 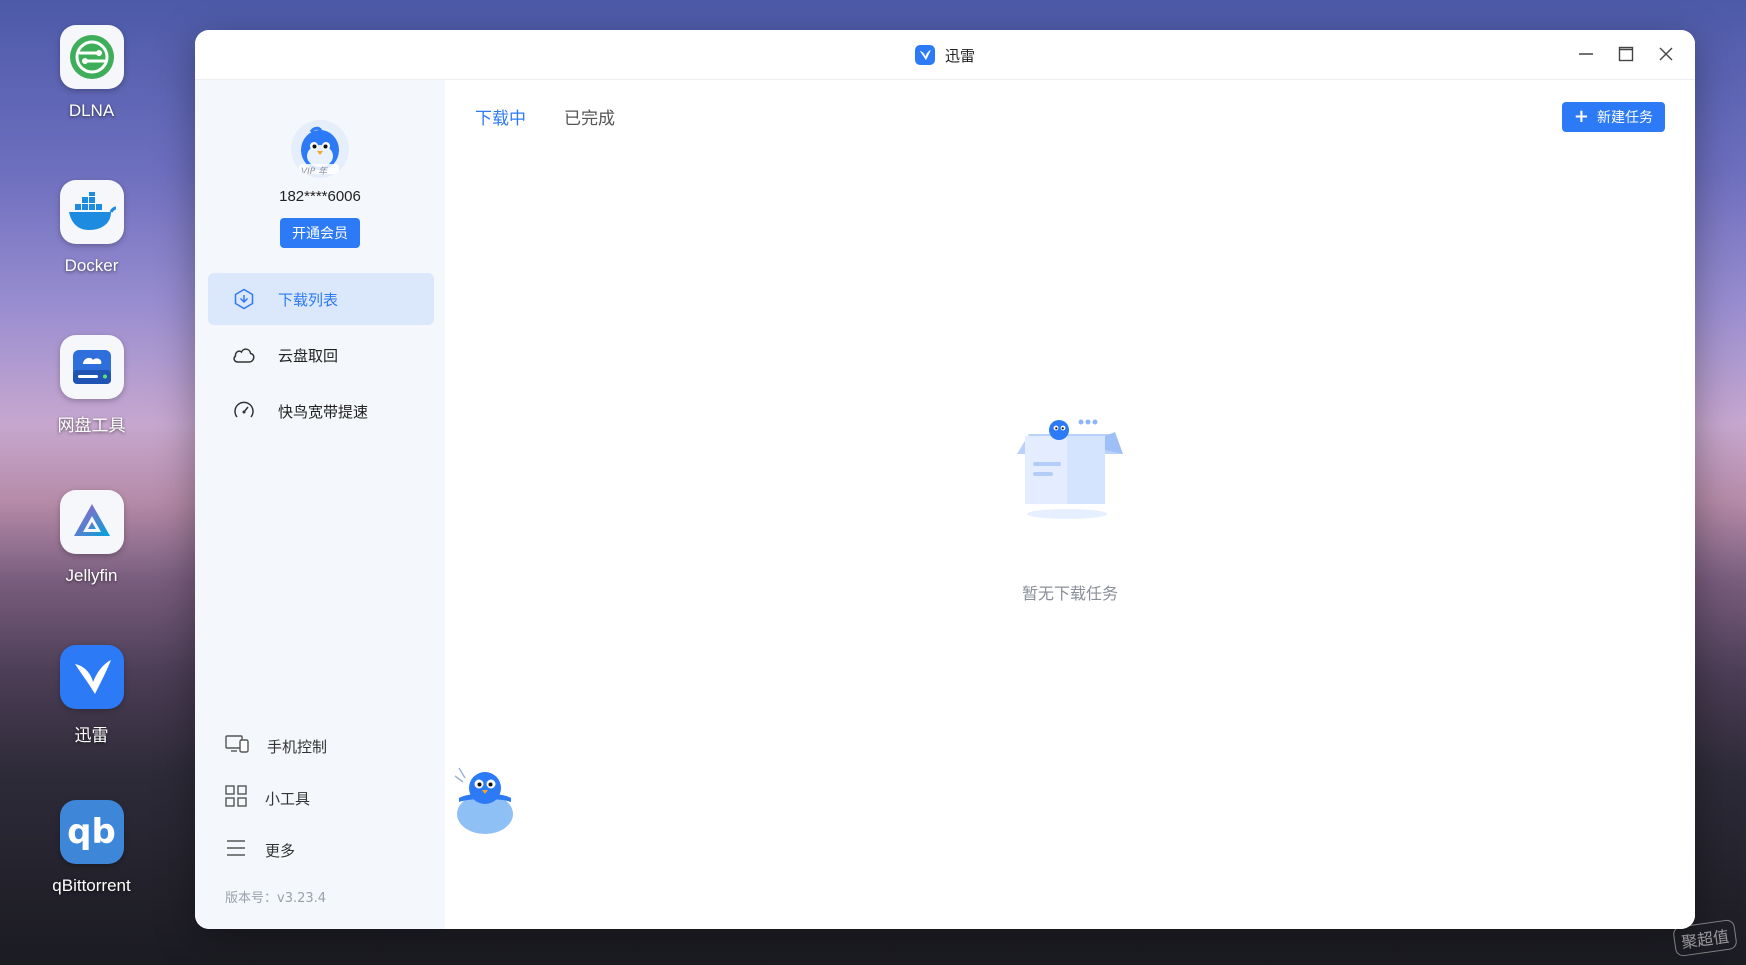 I want to click on avatar-vip-badge: VIP 年, so click(x=314, y=172).